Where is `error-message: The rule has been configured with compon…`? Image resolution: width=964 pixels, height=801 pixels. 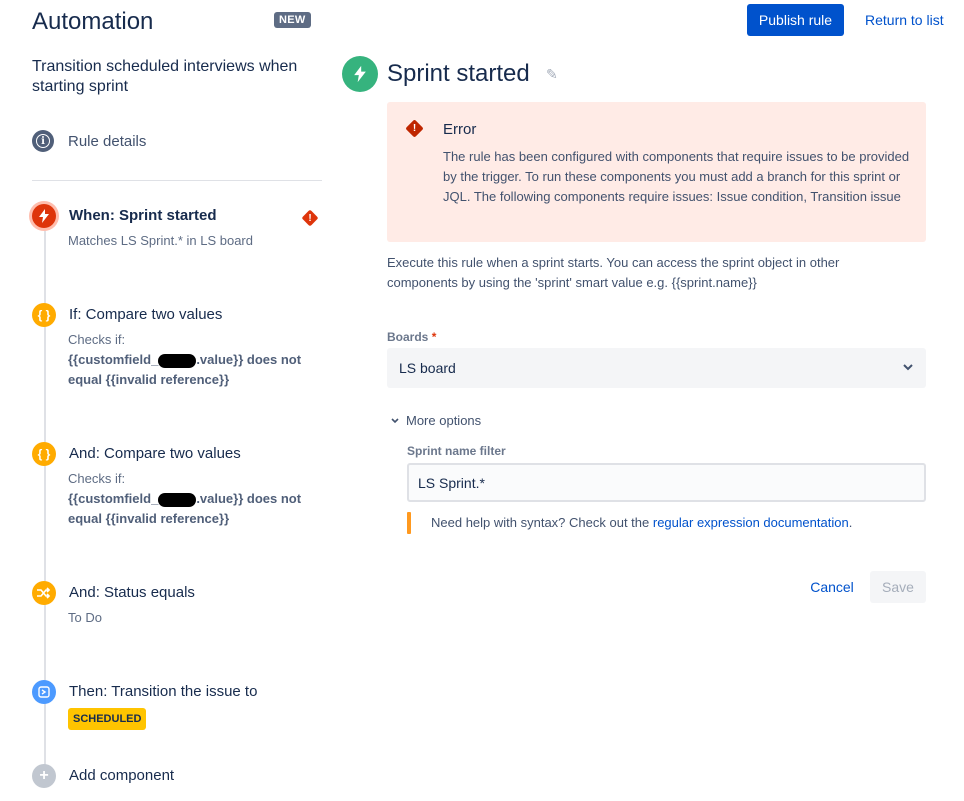
error-message: The rule has been configured with compon… is located at coordinates (676, 176).